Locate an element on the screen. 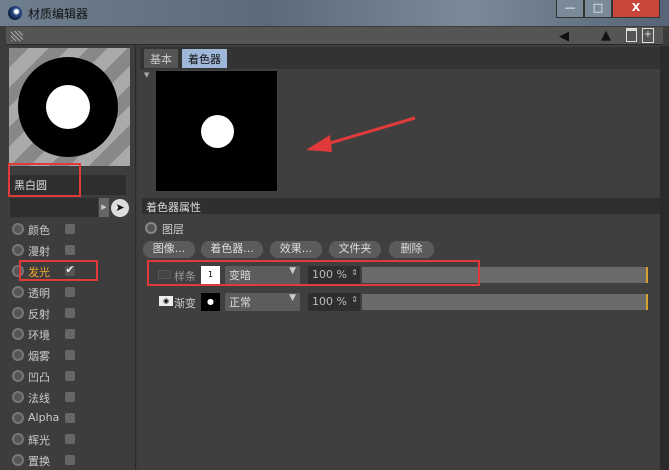 Image resolution: width=669 pixels, height=470 pixels. blend-mode-value: 正常 is located at coordinates (240, 302).